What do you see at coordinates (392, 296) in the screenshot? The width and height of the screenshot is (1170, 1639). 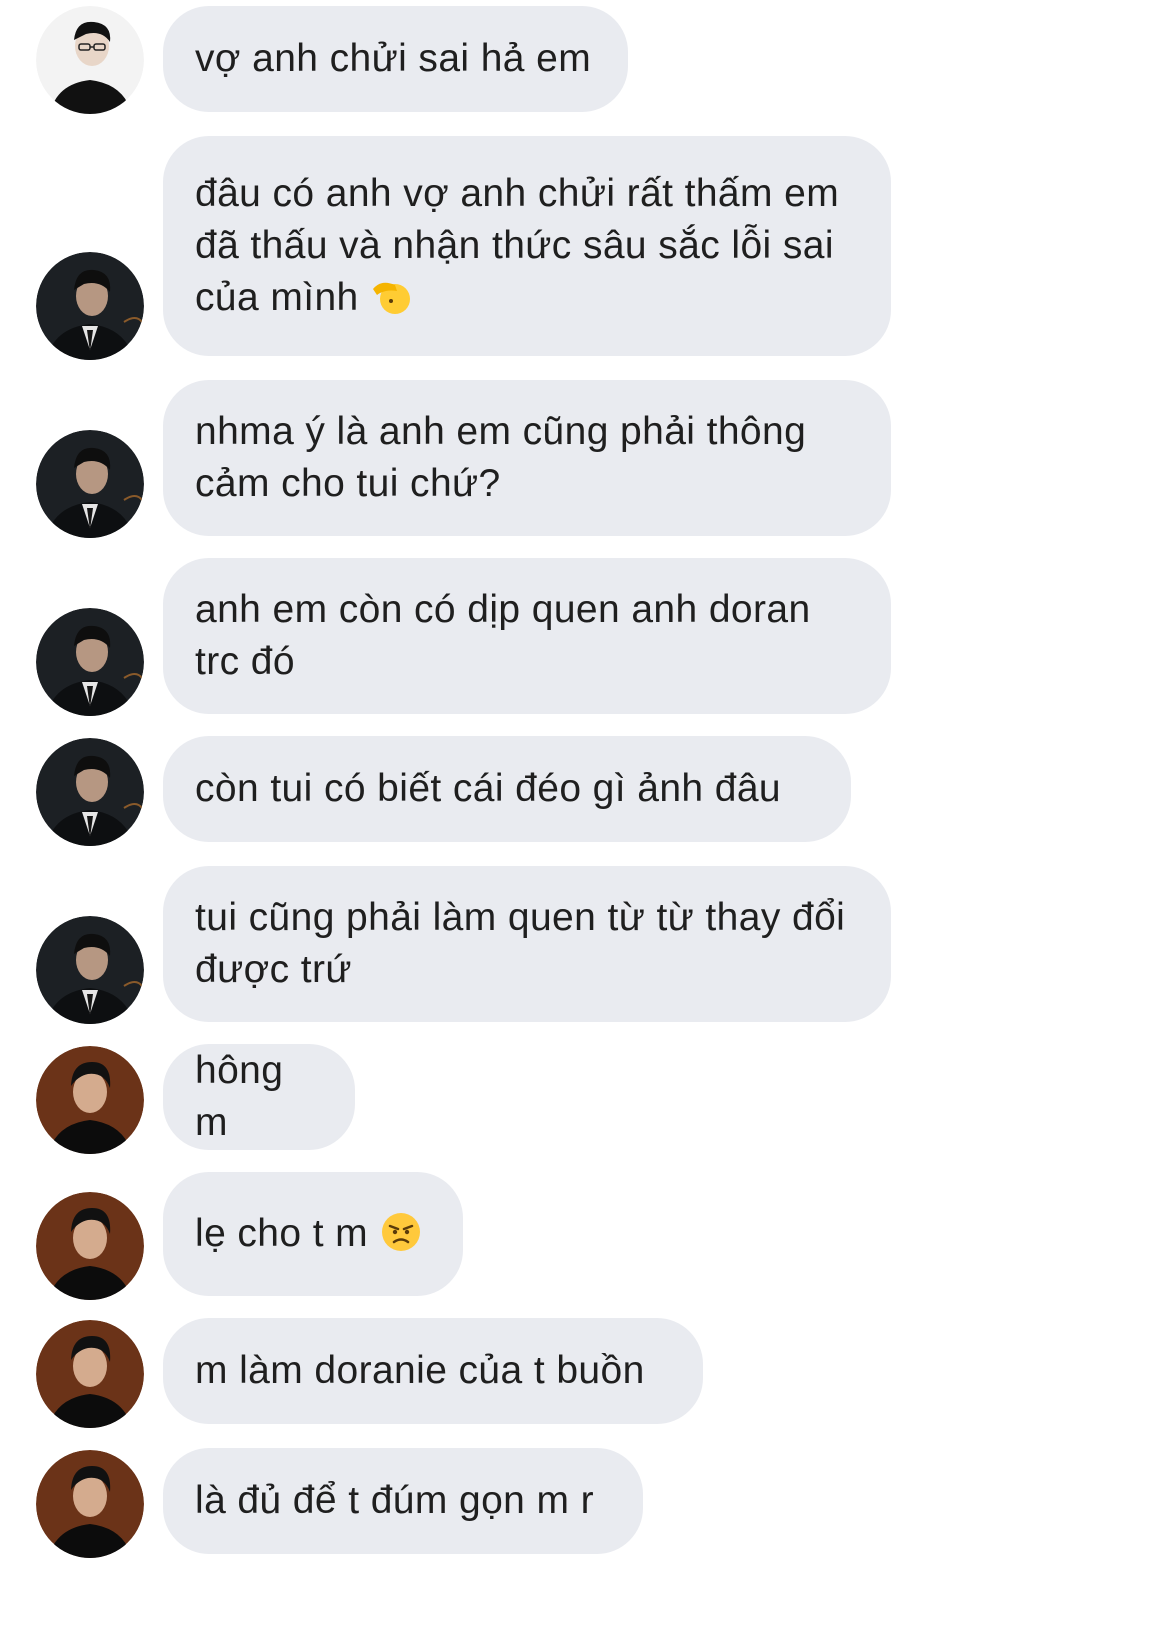 I see `saluting-face-icon` at bounding box center [392, 296].